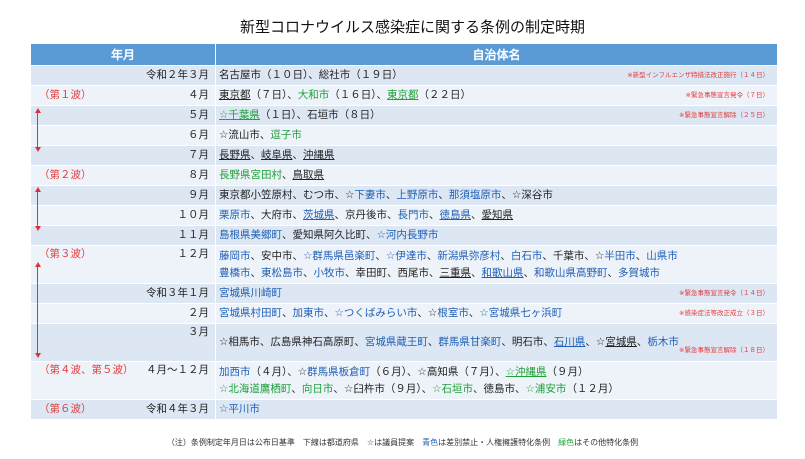 The image size is (805, 459). I want to click on municipality-name: 逗子市, so click(286, 135).